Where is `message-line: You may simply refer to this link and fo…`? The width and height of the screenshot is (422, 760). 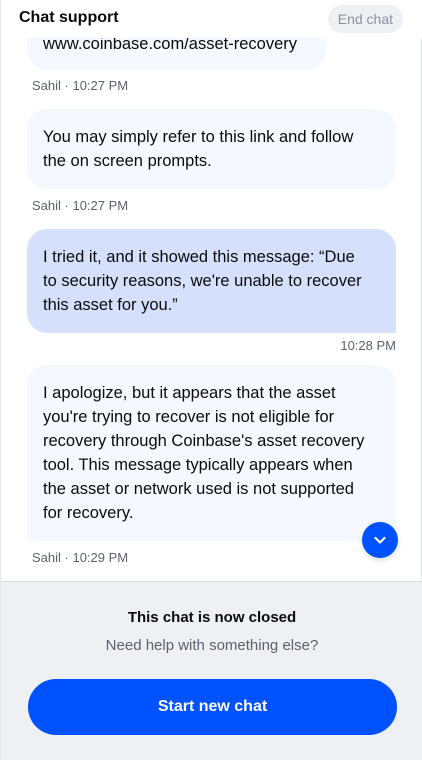 message-line: You may simply refer to this link and fo… is located at coordinates (198, 137).